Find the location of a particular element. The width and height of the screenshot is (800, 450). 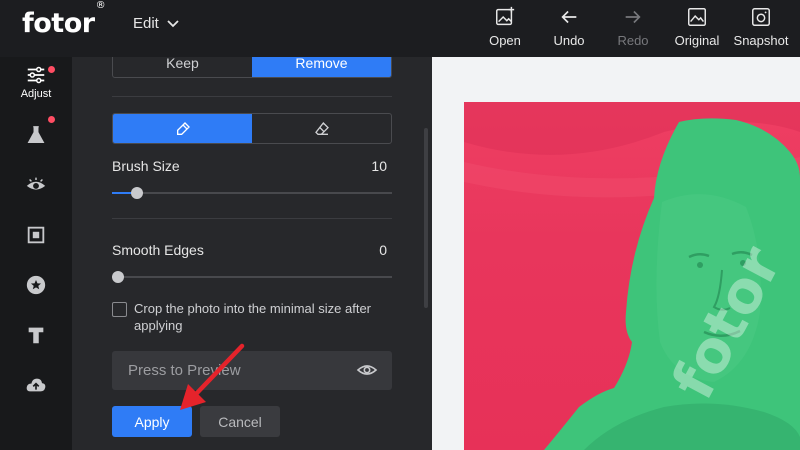

brush-icon is located at coordinates (183, 128).